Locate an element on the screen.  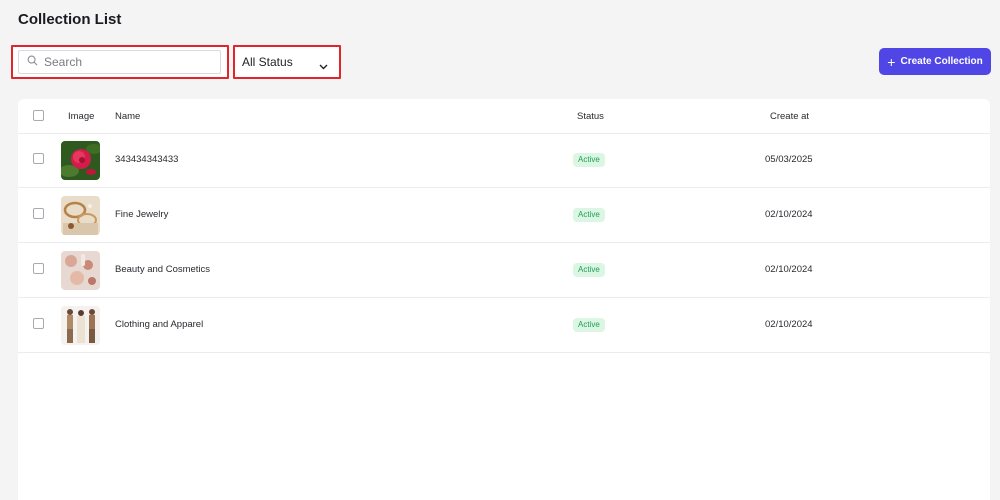
status-filter-select: All Status is located at coordinates (287, 62).